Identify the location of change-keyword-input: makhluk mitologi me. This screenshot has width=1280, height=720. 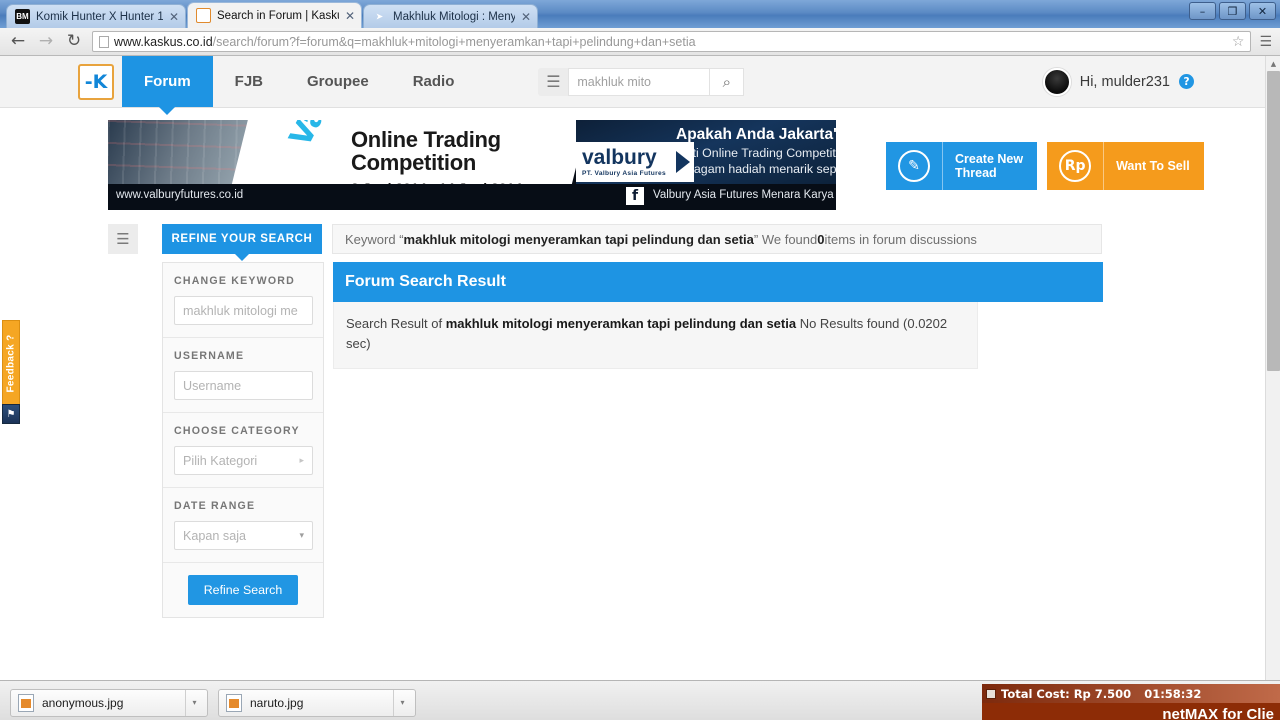
(243, 310).